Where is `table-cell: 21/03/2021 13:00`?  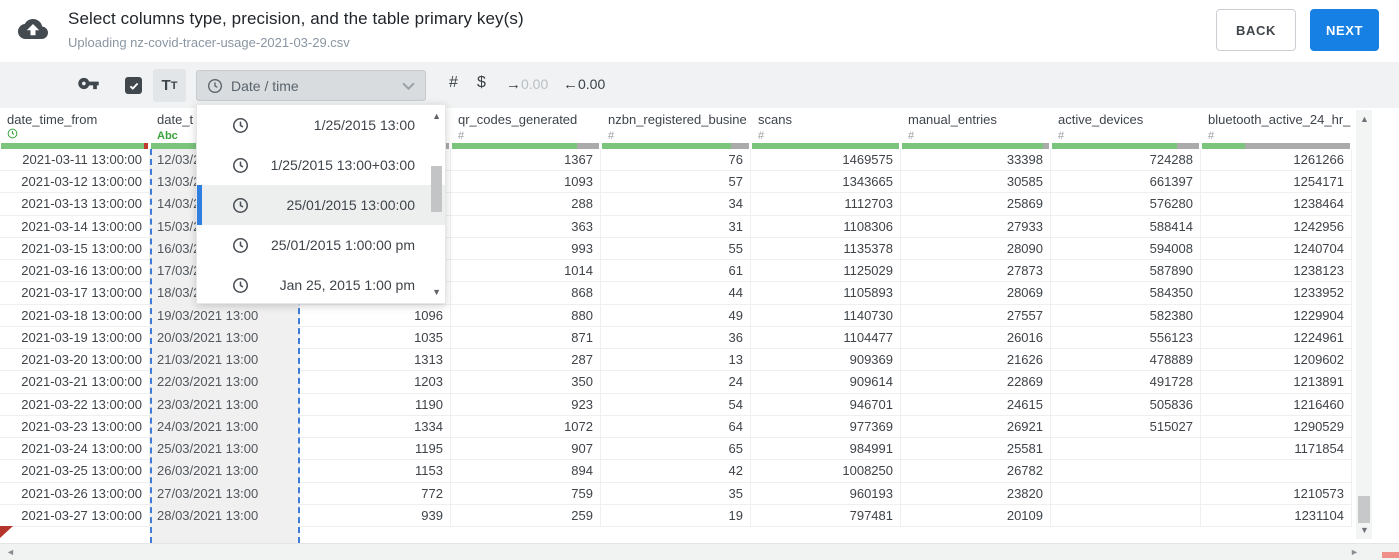 table-cell: 21/03/2021 13:00 is located at coordinates (225, 360).